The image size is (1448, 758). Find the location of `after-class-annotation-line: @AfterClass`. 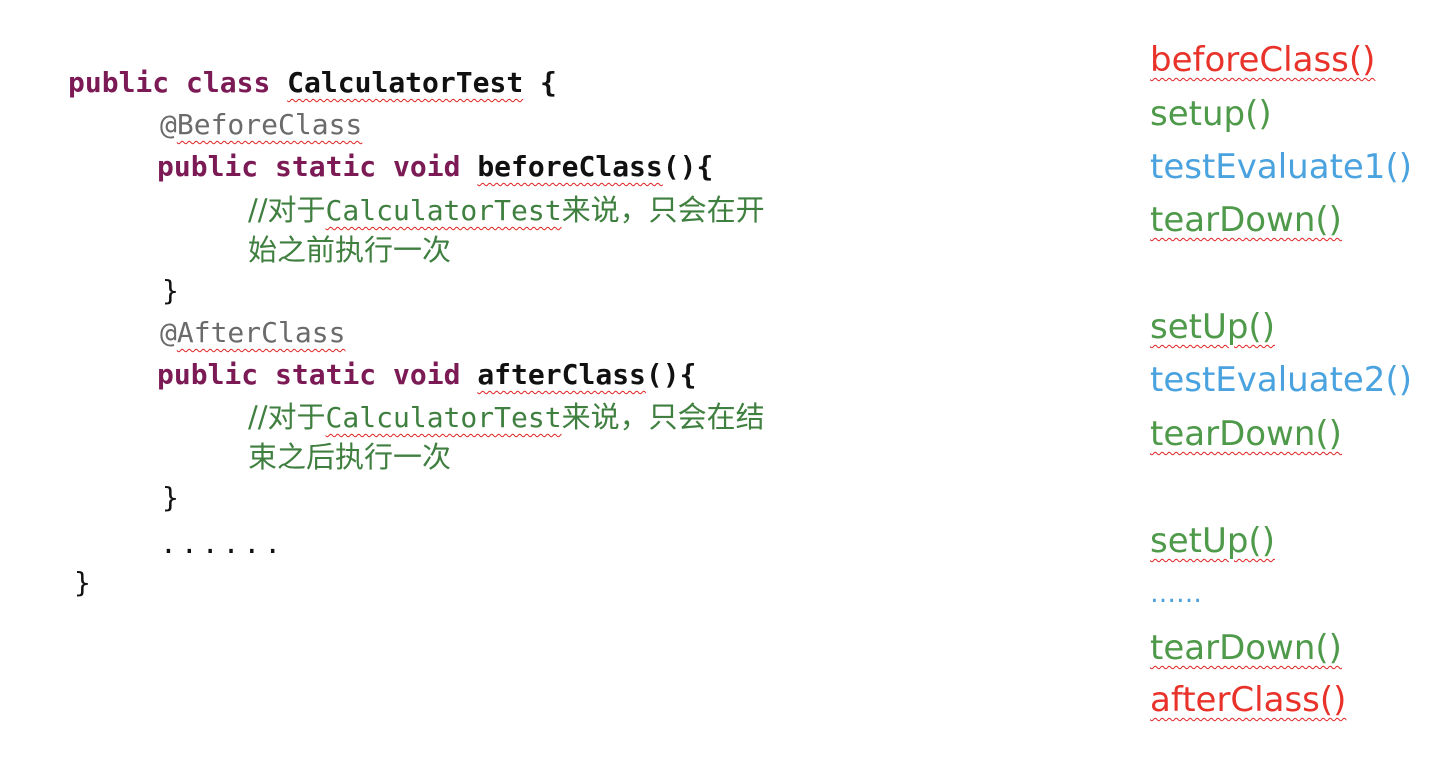

after-class-annotation-line: @AfterClass is located at coordinates (252, 333).